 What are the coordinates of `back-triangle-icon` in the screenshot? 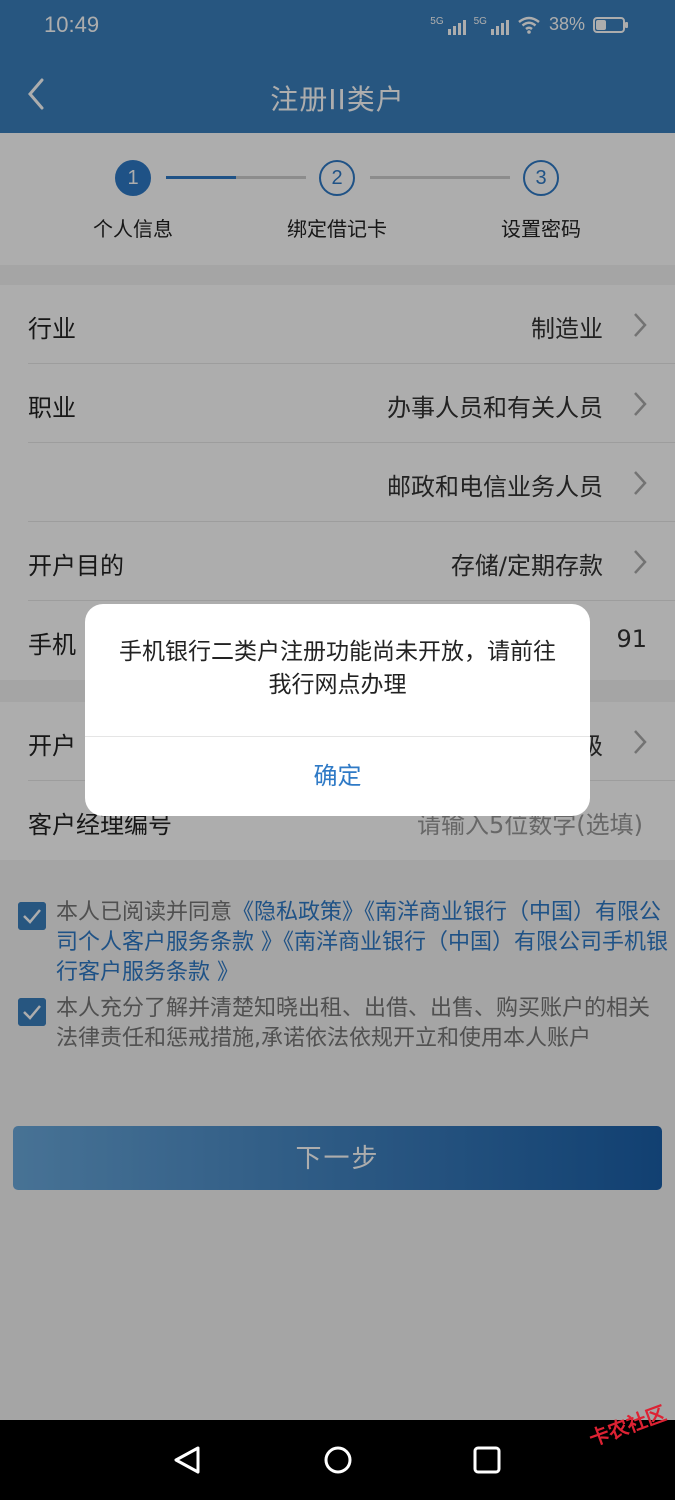 It's located at (188, 1460).